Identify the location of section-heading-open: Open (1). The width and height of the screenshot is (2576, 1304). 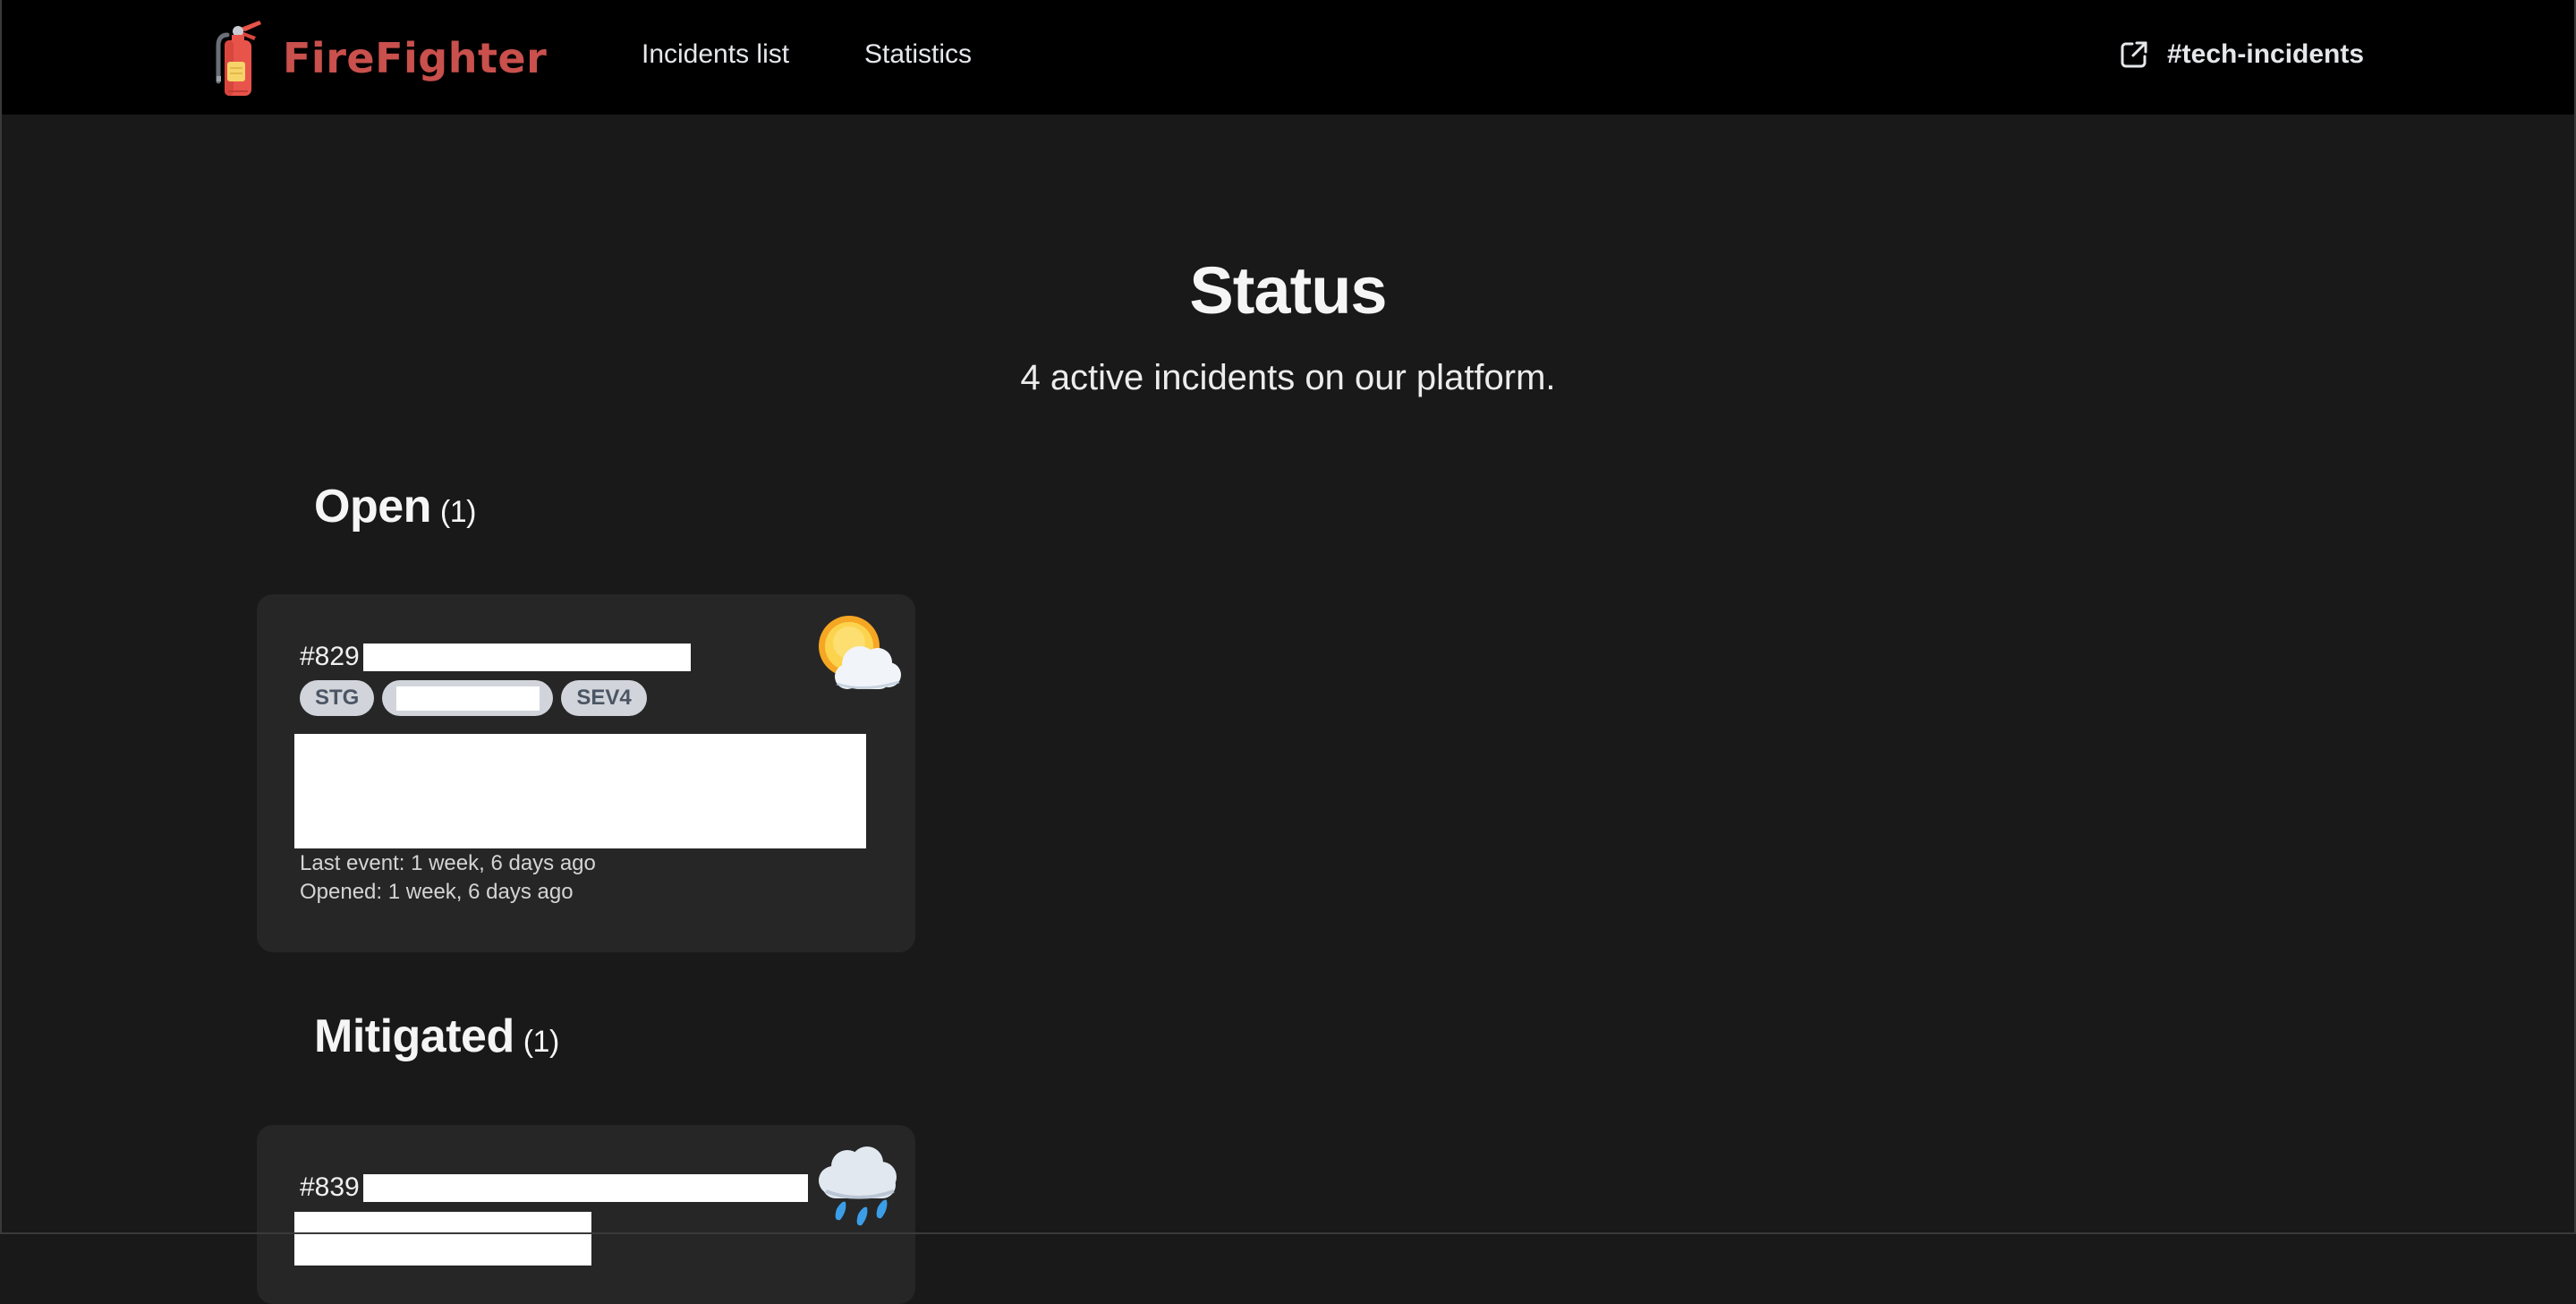
(395, 506).